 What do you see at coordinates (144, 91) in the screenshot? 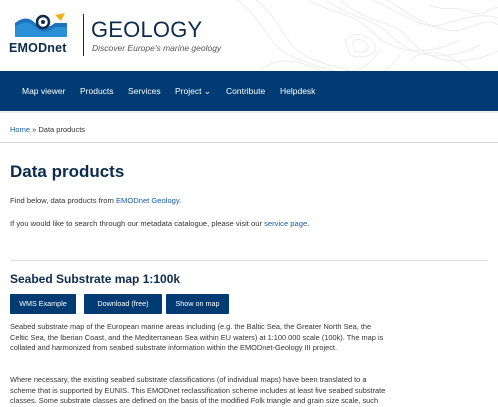
I see `nav-item-services: Services` at bounding box center [144, 91].